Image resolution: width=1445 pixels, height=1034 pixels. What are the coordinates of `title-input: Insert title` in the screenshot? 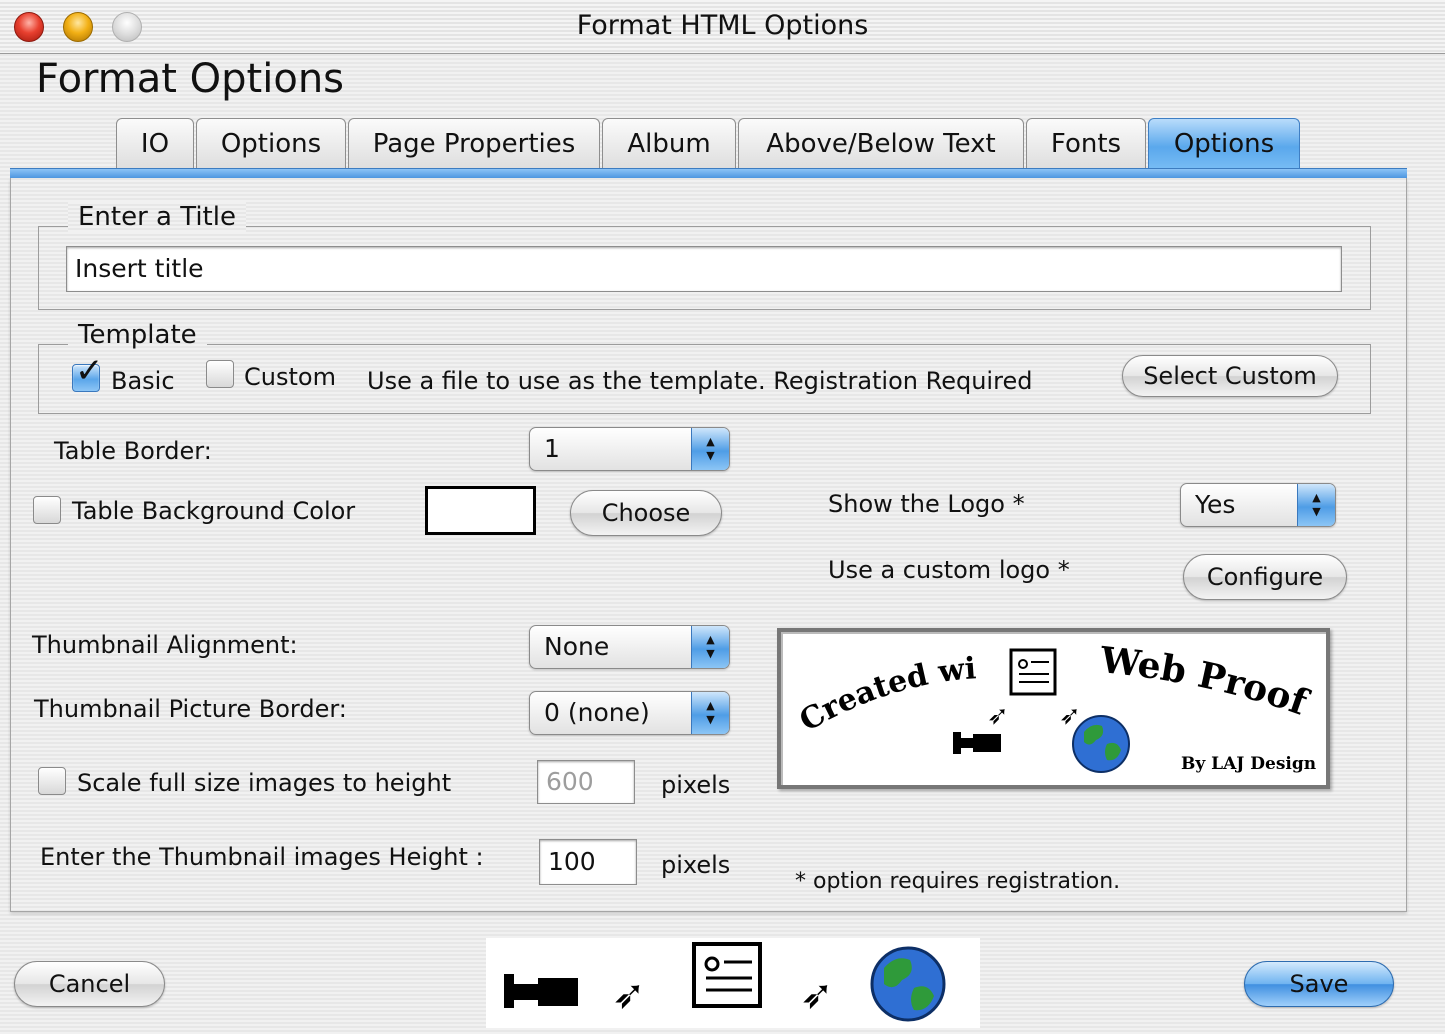 It's located at (704, 269).